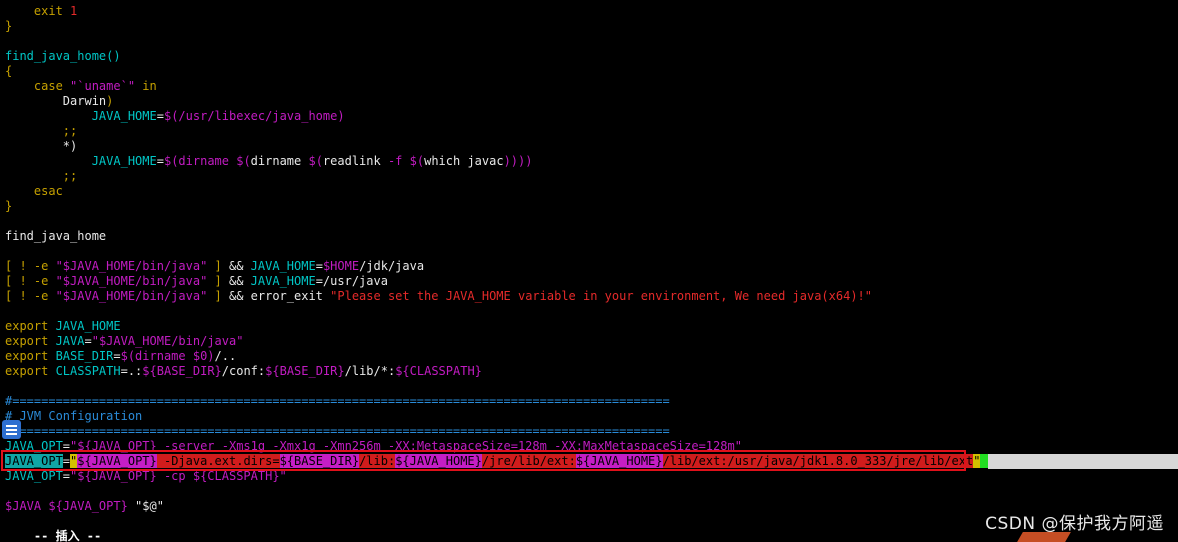 Image resolution: width=1178 pixels, height=542 pixels. I want to click on code-line: JAVA_OPT="${JAVA_OPT} -cp ${CLASSPATH}", so click(589, 476).